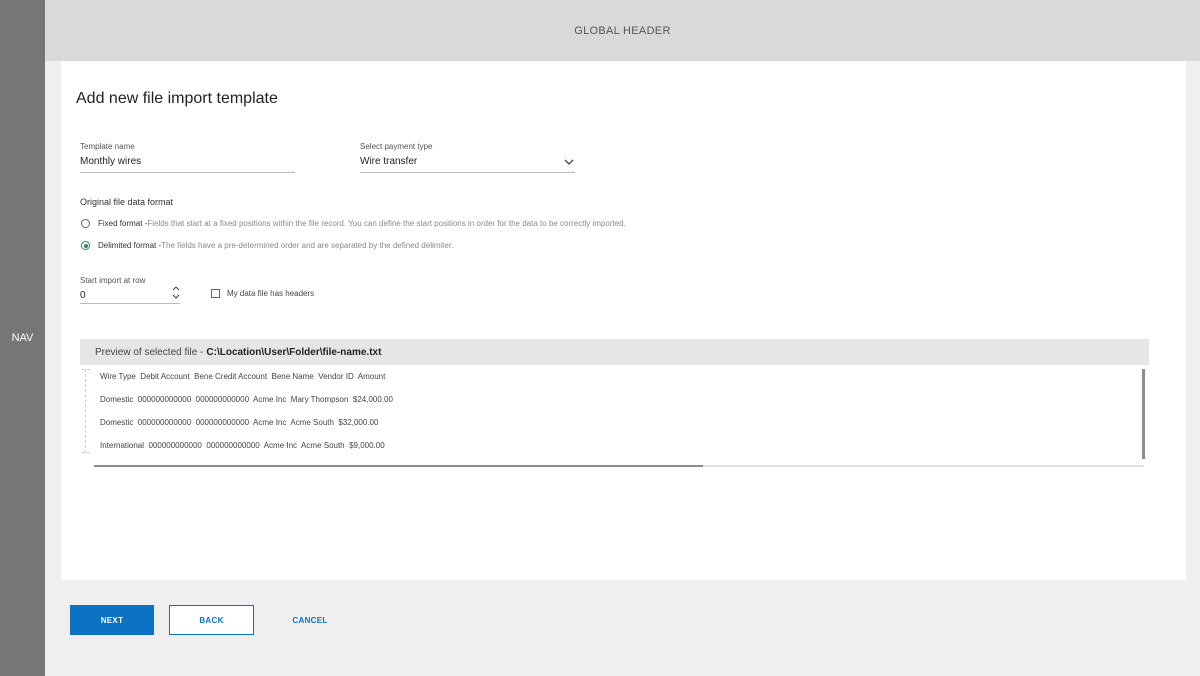  What do you see at coordinates (294, 352) in the screenshot?
I see `preview-file-path: C:\Location\User\Folder\file-name.txt` at bounding box center [294, 352].